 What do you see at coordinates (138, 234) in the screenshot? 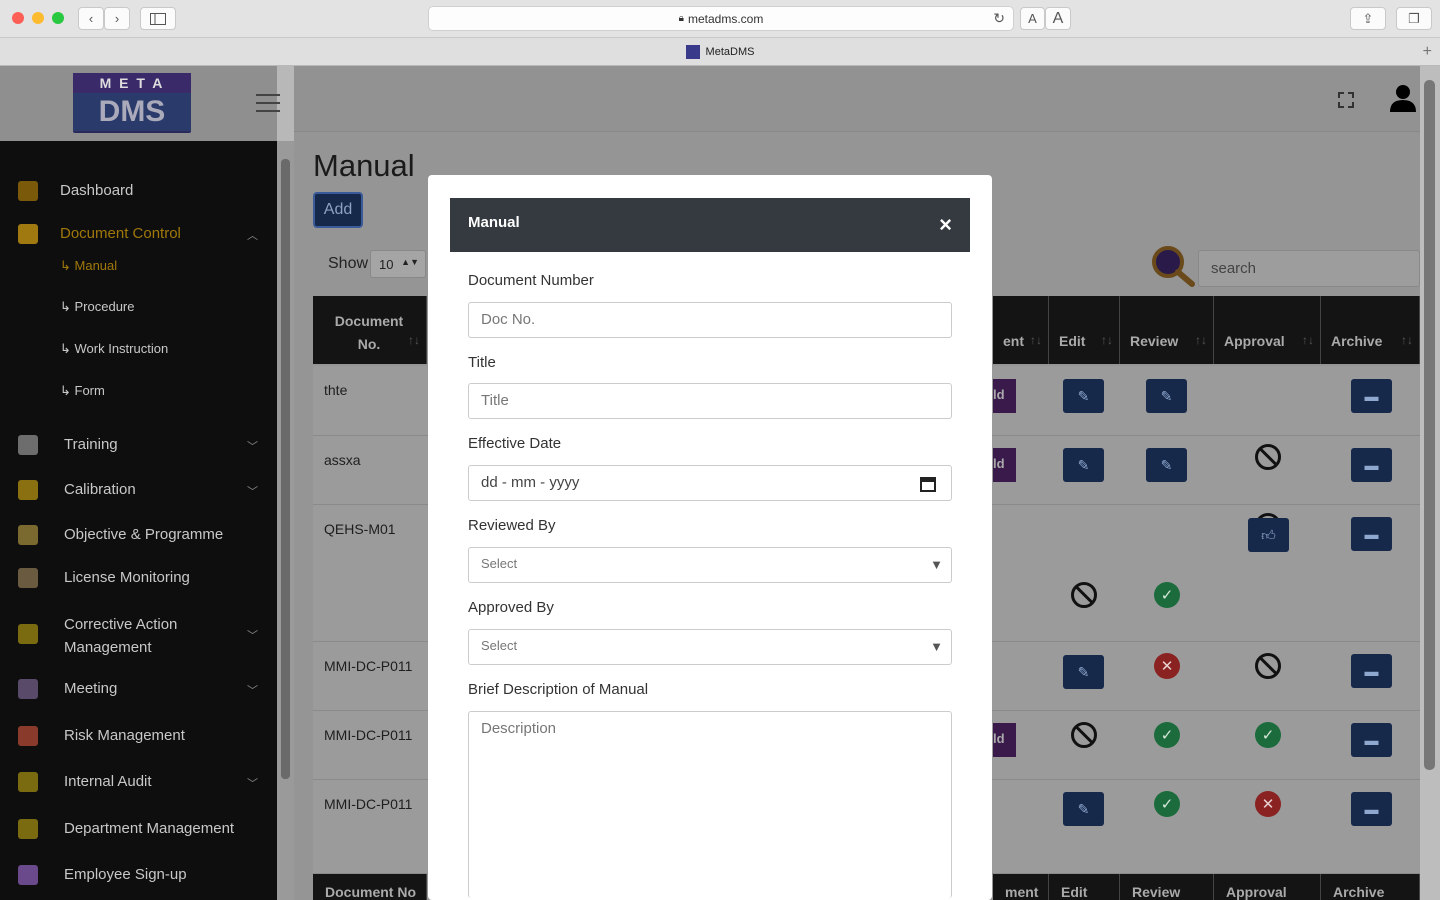
I see `sidebar-item-document-control: Document Control ︿` at bounding box center [138, 234].